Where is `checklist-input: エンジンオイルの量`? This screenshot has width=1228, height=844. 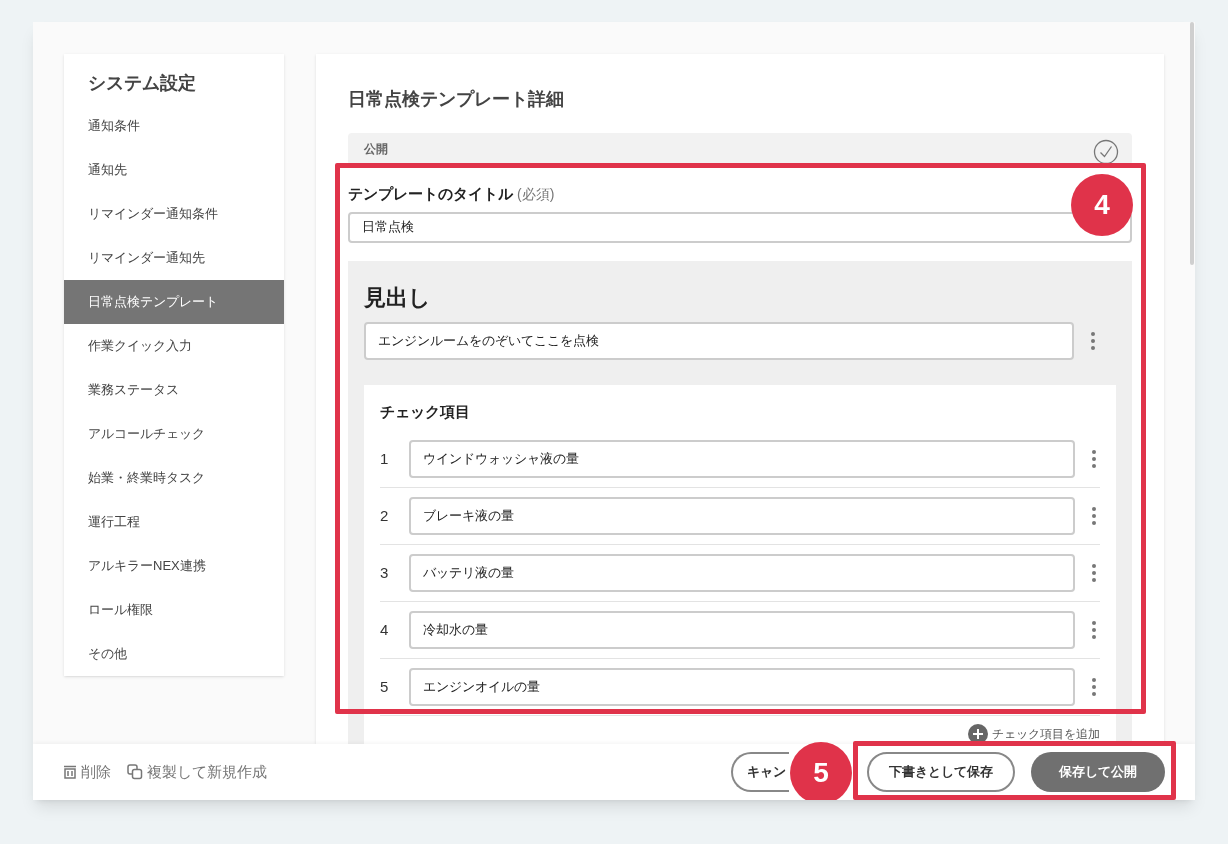 checklist-input: エンジンオイルの量 is located at coordinates (742, 687).